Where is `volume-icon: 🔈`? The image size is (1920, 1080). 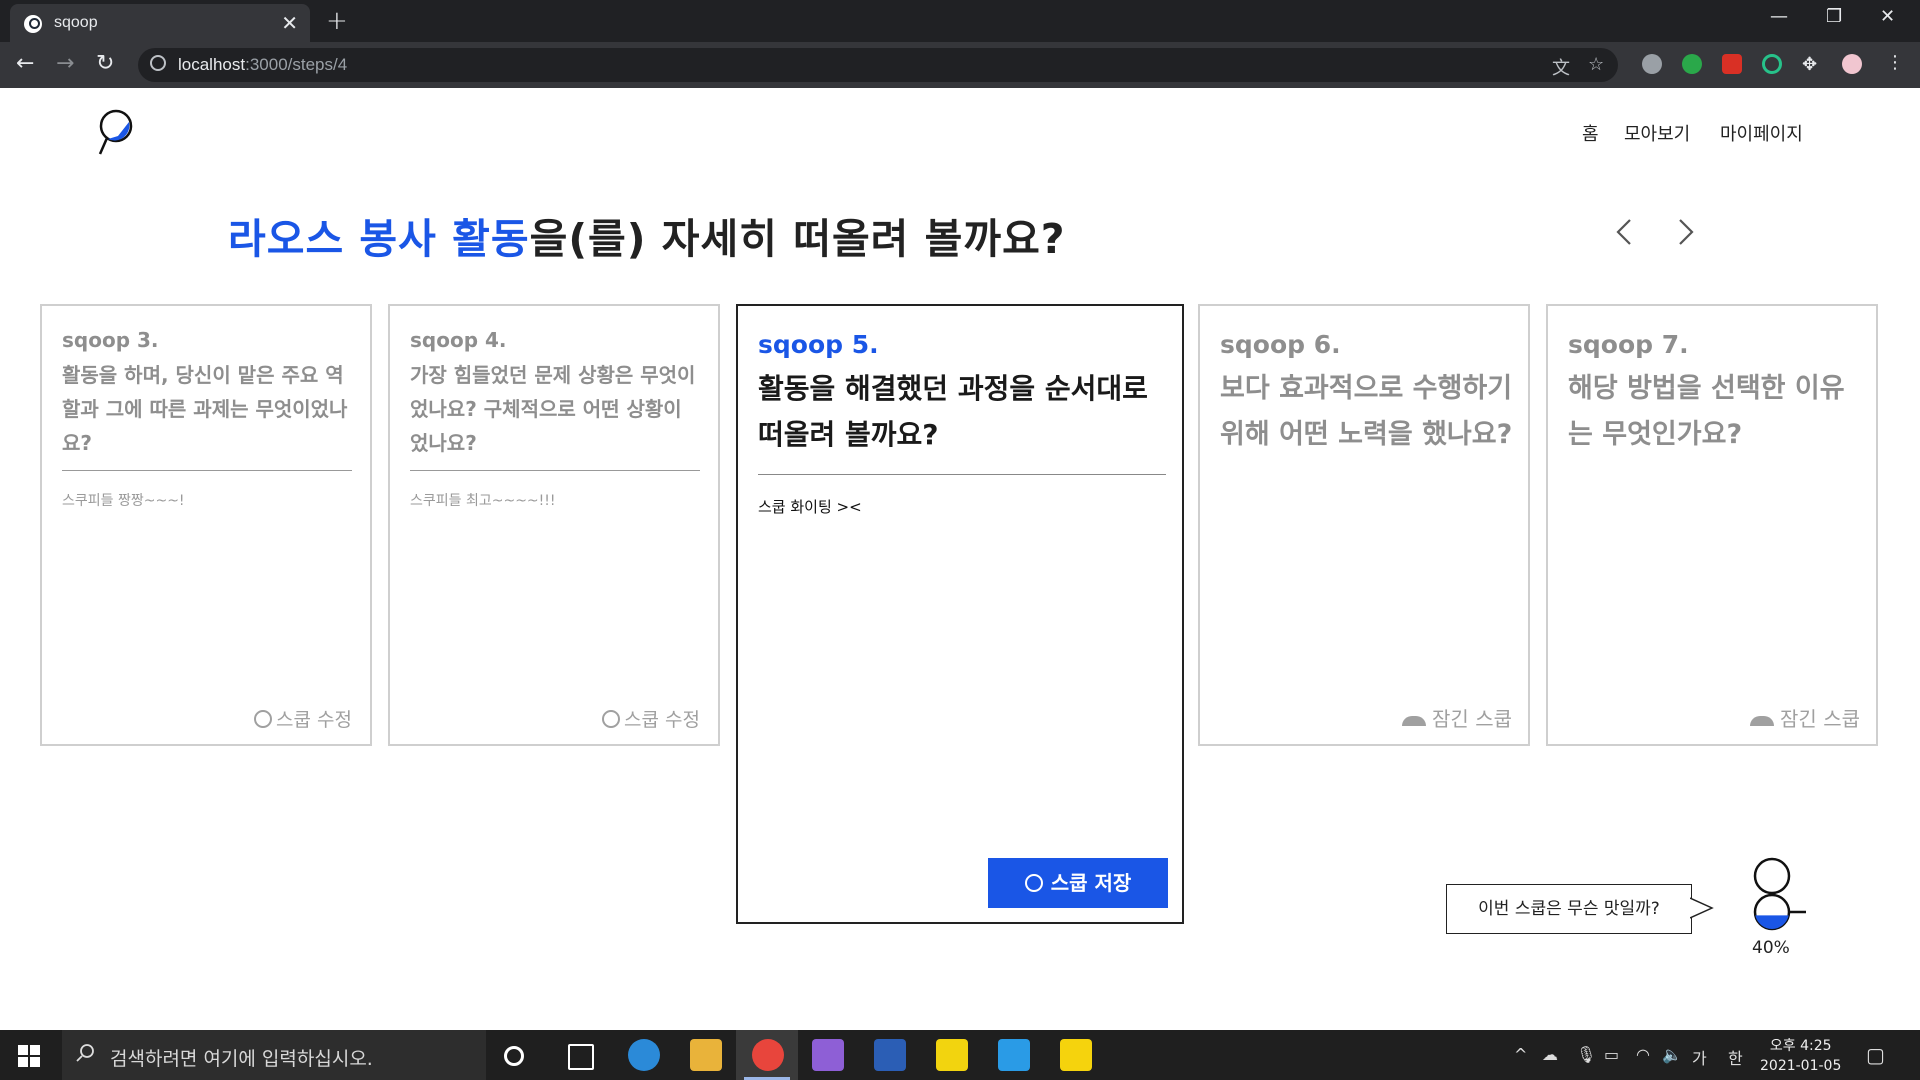
volume-icon: 🔈 is located at coordinates (1672, 1054).